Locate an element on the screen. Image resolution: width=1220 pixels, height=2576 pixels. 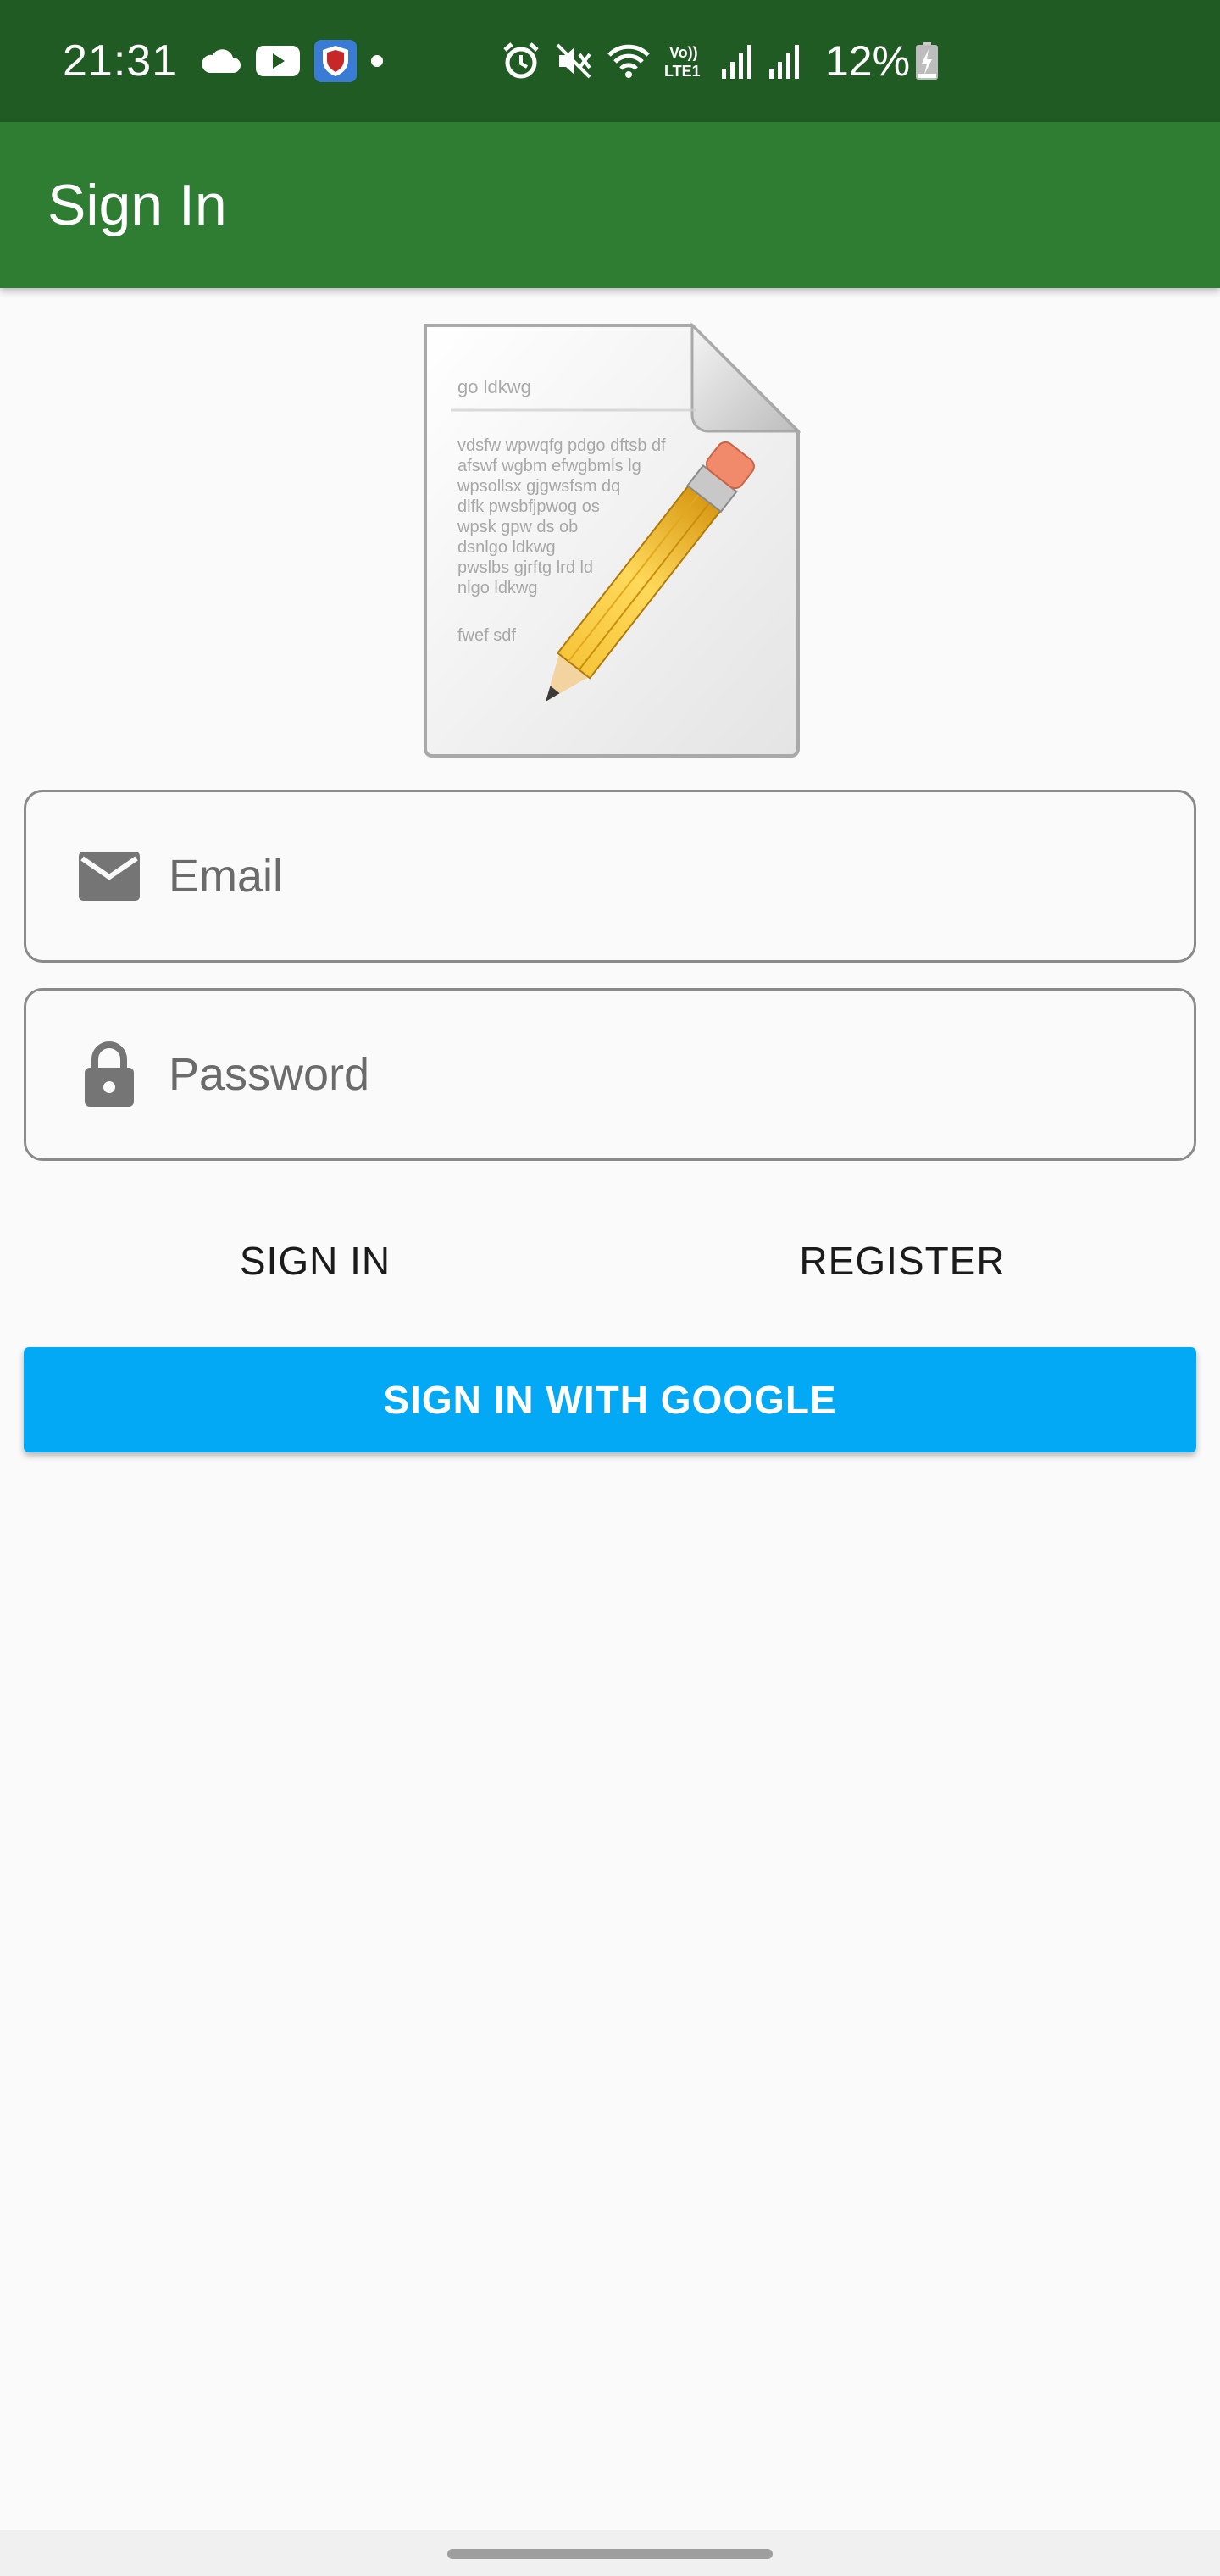
svg-text: Vo)) is located at coordinates (683, 52).